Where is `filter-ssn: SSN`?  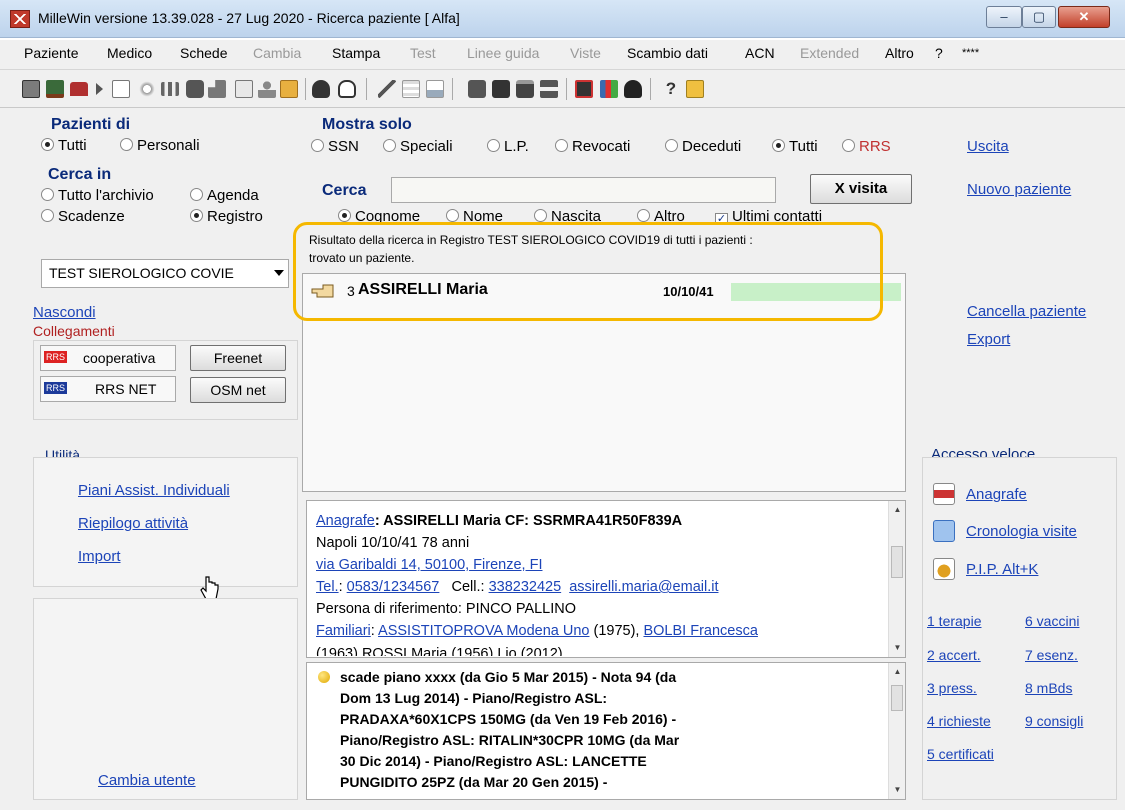
filter-ssn: SSN is located at coordinates (335, 146).